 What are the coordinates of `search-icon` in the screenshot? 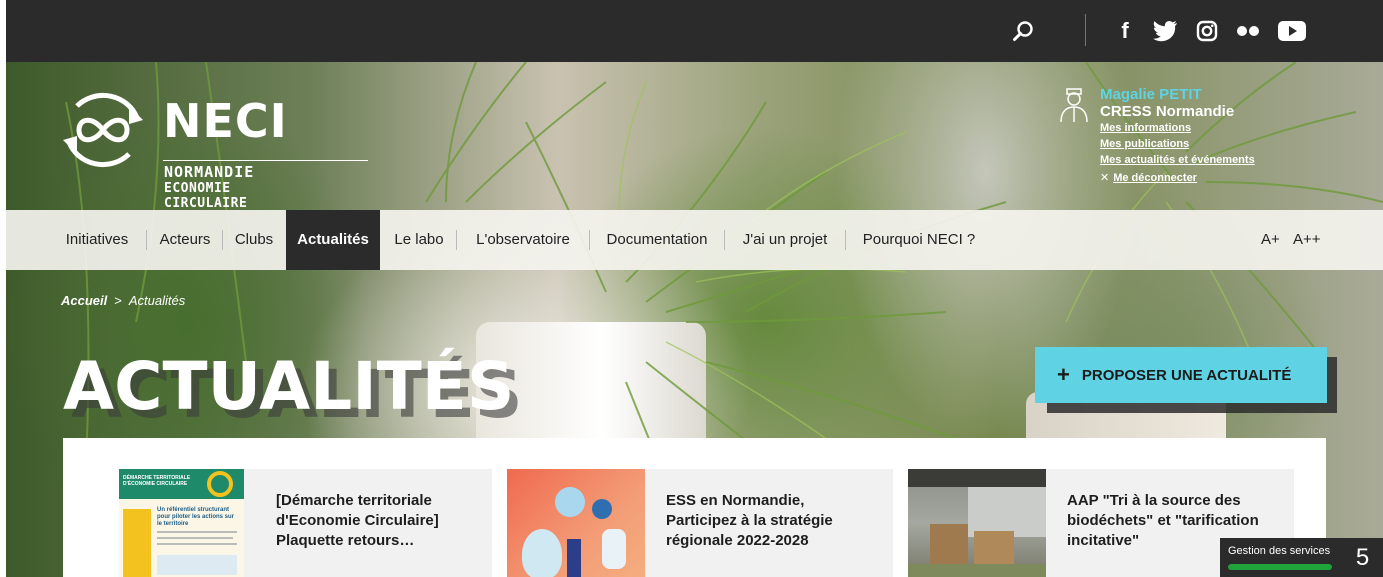 It's located at (1023, 31).